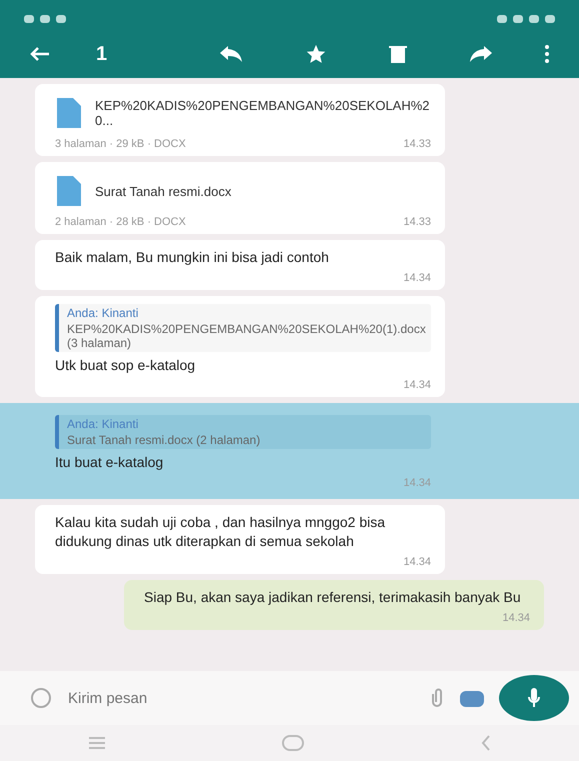 The height and width of the screenshot is (761, 579). Describe the element at coordinates (240, 198) in the screenshot. I see `incoming-message-bubble: Surat Tanah resmi.docx 2 halaman · 28 kB · DOCX 14.33` at that location.